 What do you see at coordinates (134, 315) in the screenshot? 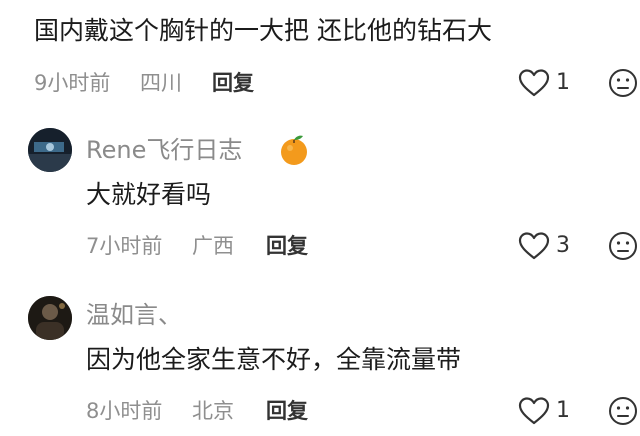
I see `username: 温如言、` at bounding box center [134, 315].